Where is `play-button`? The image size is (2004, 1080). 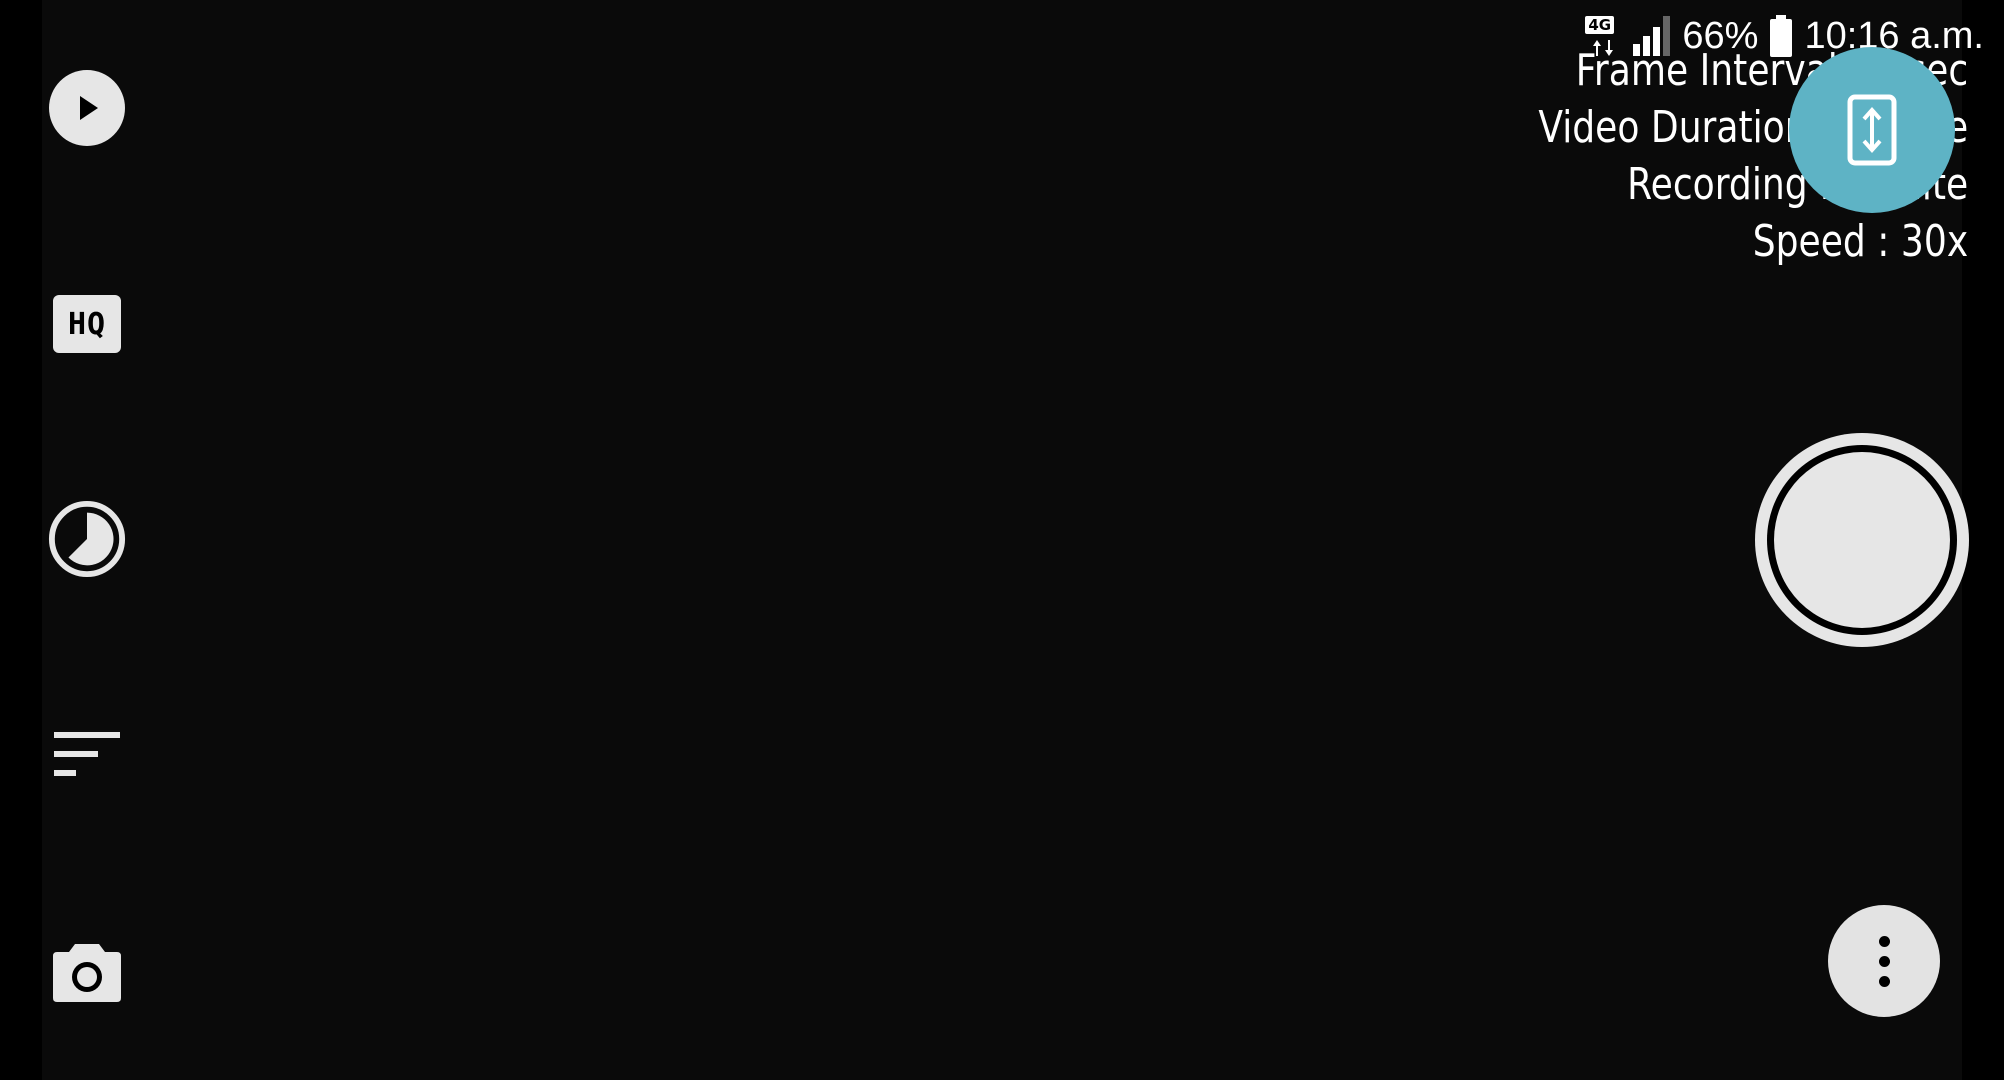 play-button is located at coordinates (87, 108).